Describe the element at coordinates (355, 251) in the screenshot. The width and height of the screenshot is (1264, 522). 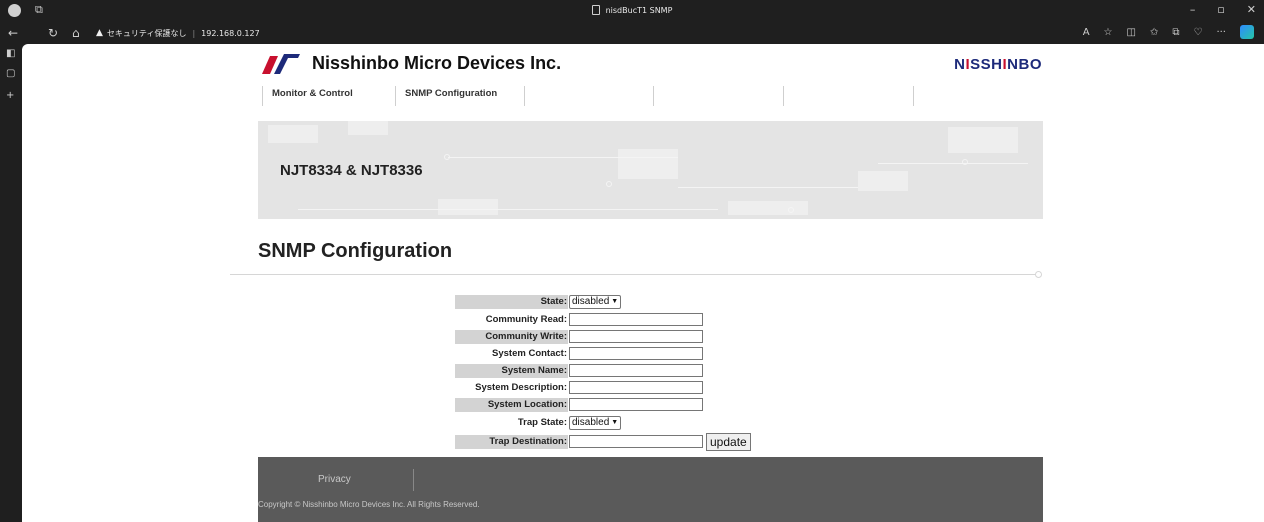
I see `page-title: SNMP Configuration` at that location.